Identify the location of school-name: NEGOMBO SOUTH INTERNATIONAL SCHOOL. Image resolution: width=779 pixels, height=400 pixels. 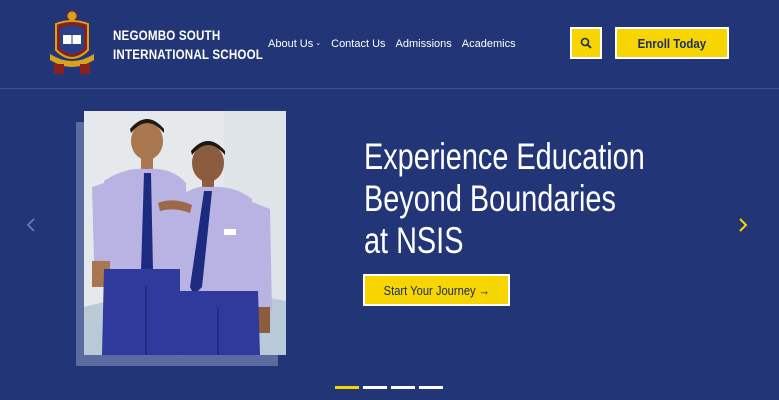
(188, 45).